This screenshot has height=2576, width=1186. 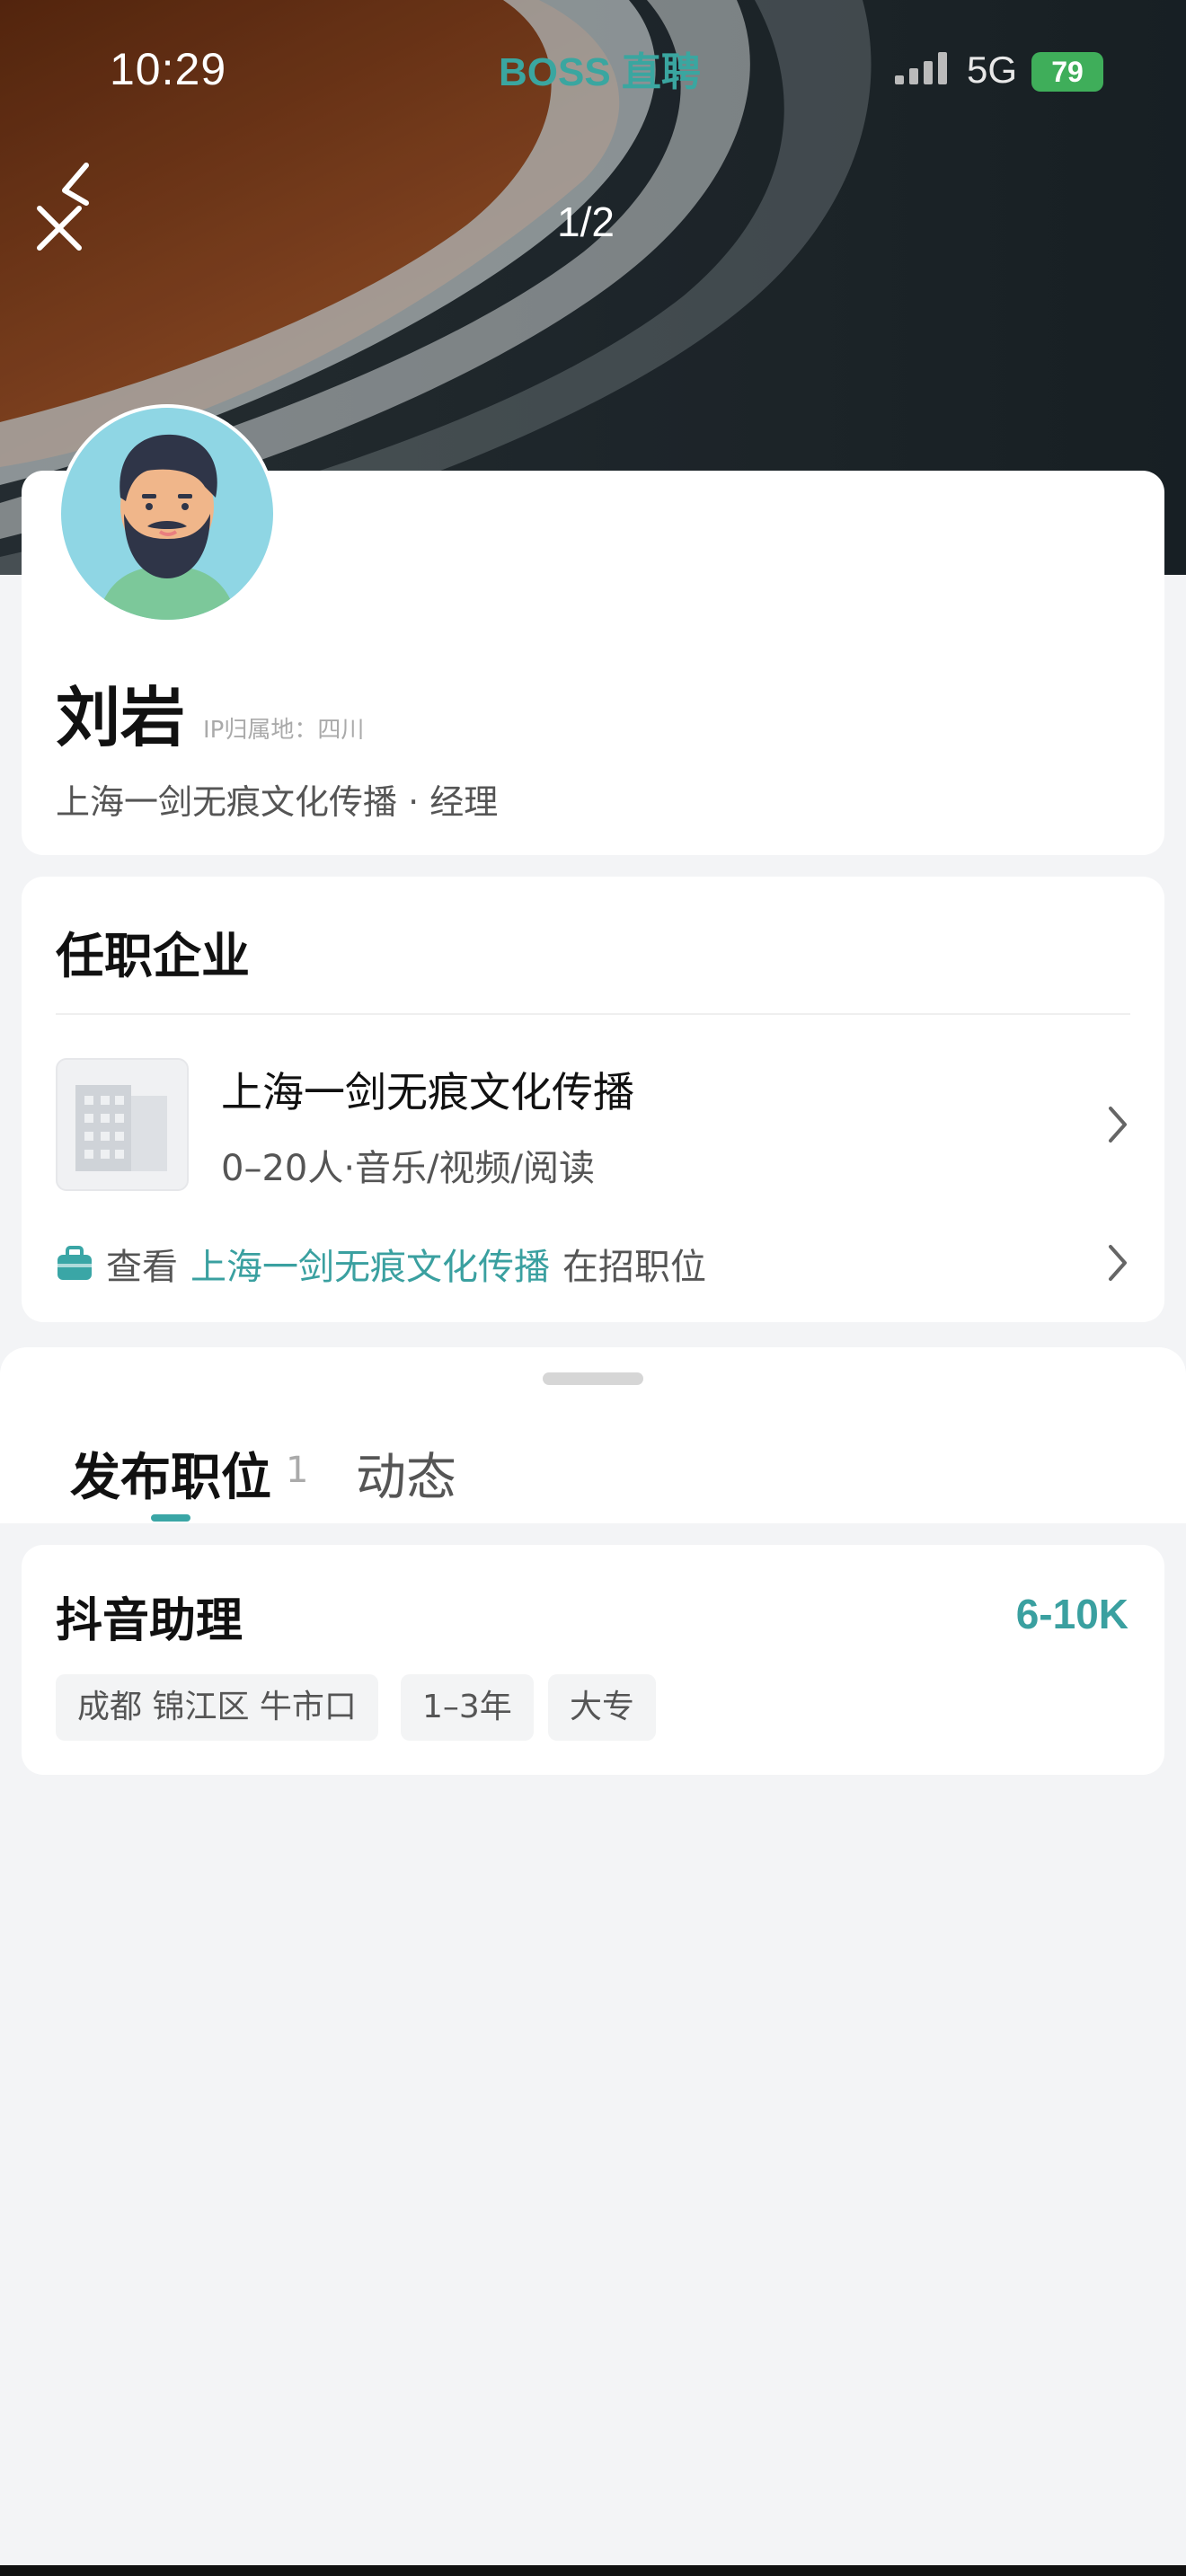 What do you see at coordinates (277, 802) in the screenshot?
I see `profile-title: 上海一剑无痕文化传播 · 经理` at bounding box center [277, 802].